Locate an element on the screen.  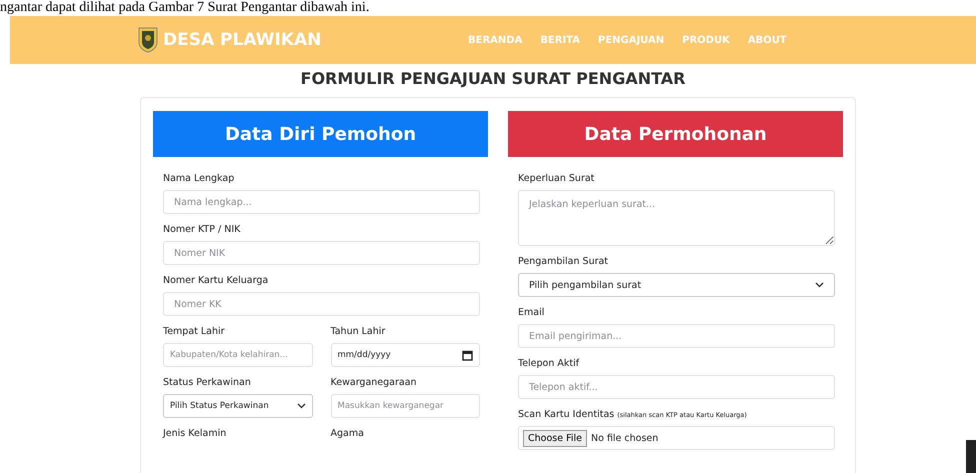
field-label: Tempat Lahir is located at coordinates (194, 331).